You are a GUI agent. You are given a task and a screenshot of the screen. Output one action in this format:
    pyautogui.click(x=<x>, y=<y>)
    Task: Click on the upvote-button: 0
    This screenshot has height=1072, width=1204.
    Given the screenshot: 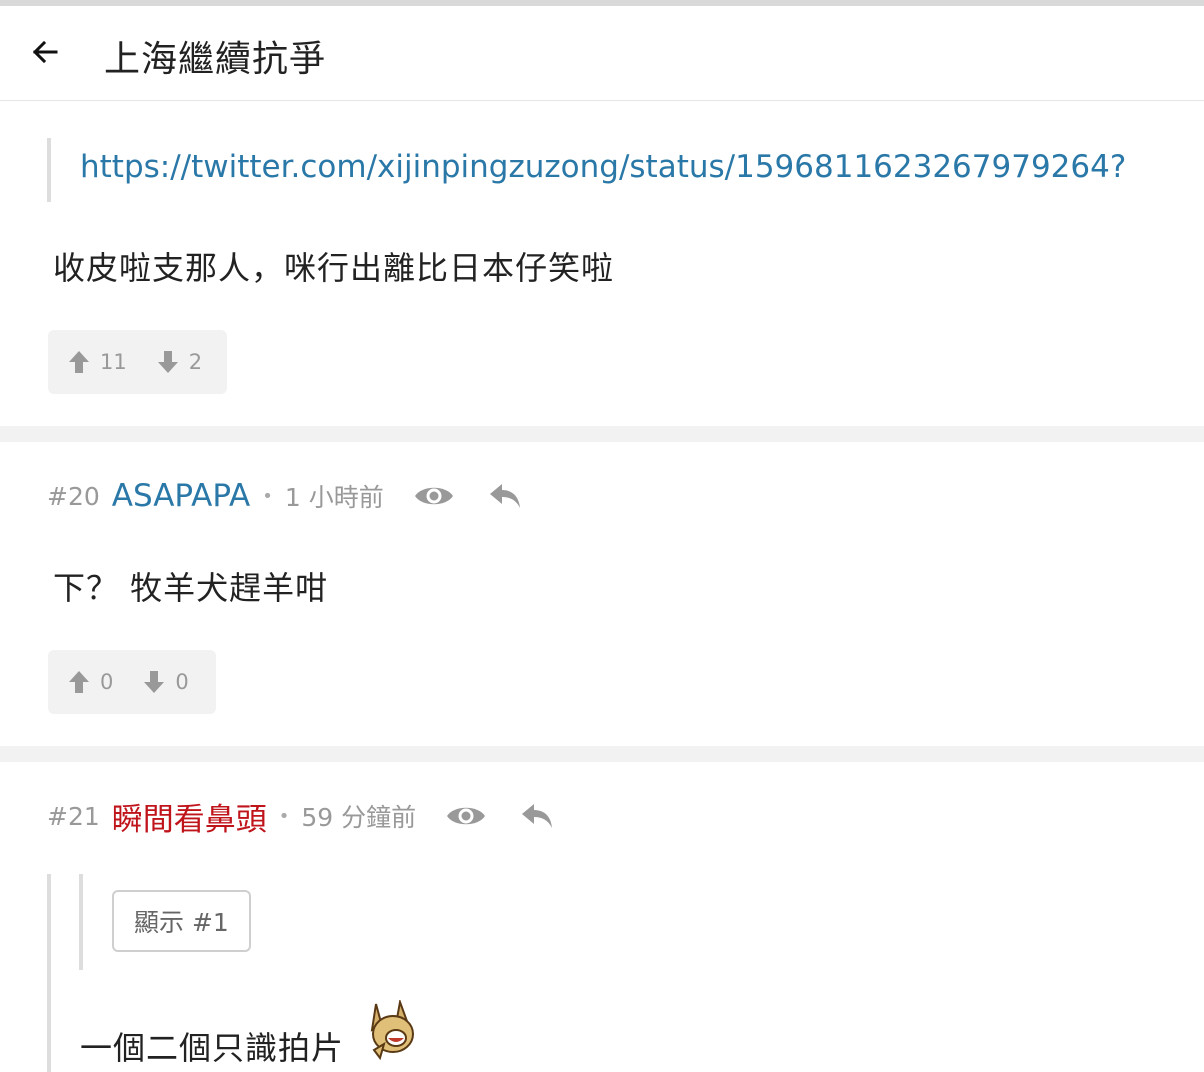 What is the action you would take?
    pyautogui.click(x=90, y=682)
    